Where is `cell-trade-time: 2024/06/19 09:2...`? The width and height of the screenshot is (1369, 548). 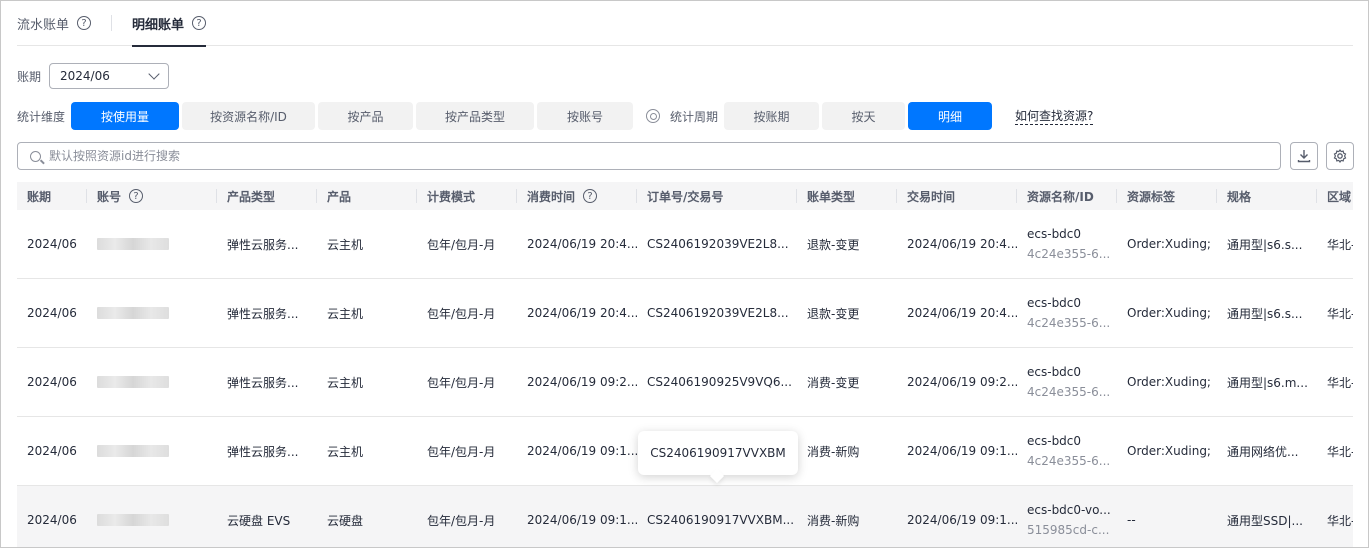 cell-trade-time: 2024/06/19 09:2... is located at coordinates (962, 382).